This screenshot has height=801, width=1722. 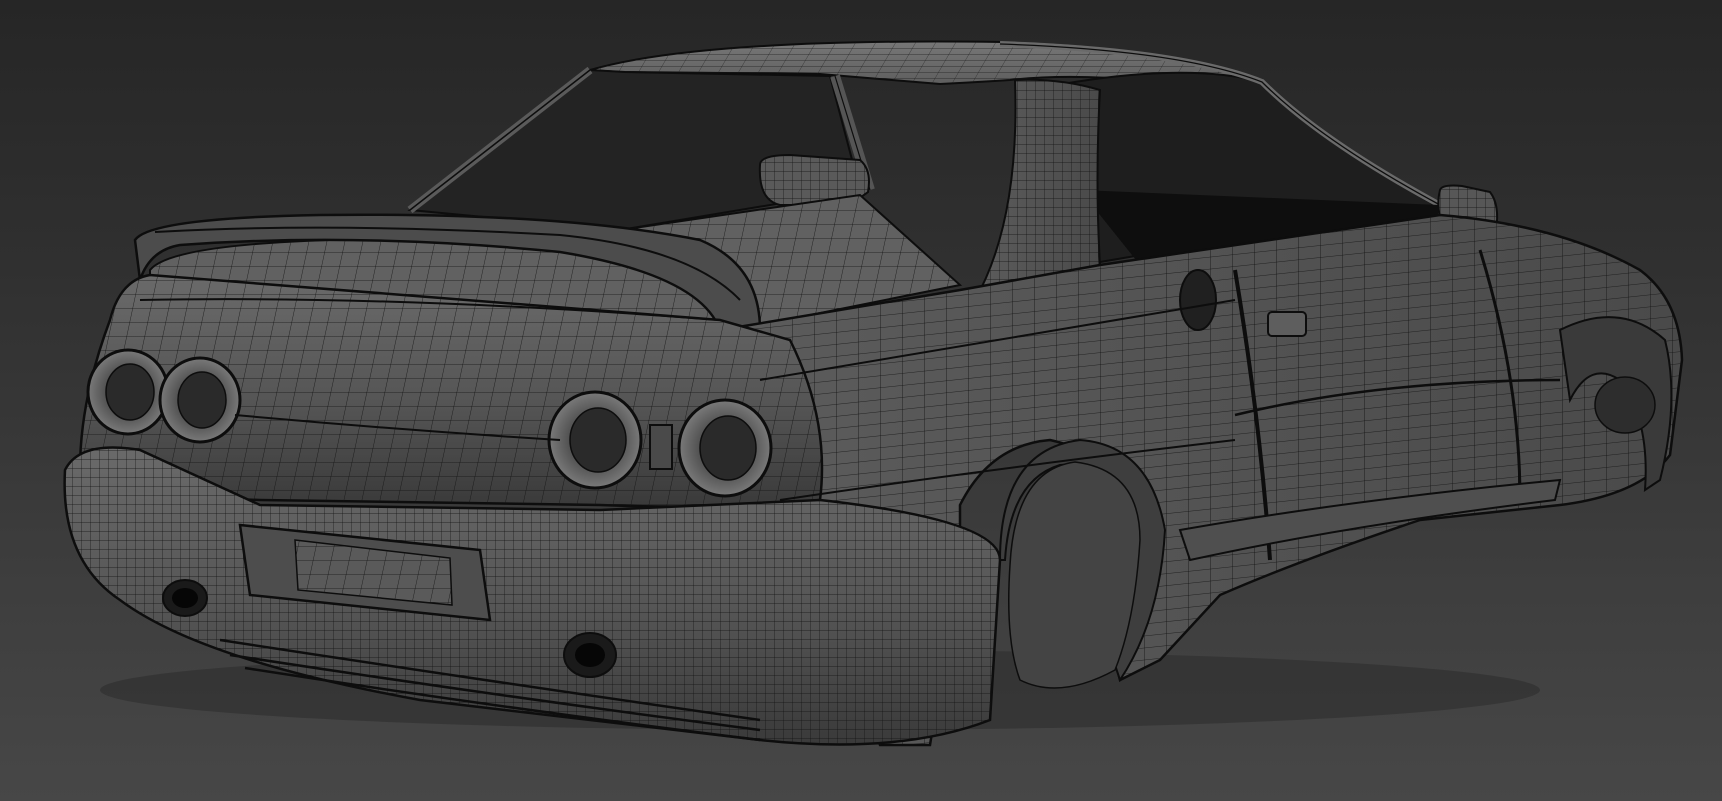 What do you see at coordinates (1198, 300) in the screenshot?
I see `fuel-cap` at bounding box center [1198, 300].